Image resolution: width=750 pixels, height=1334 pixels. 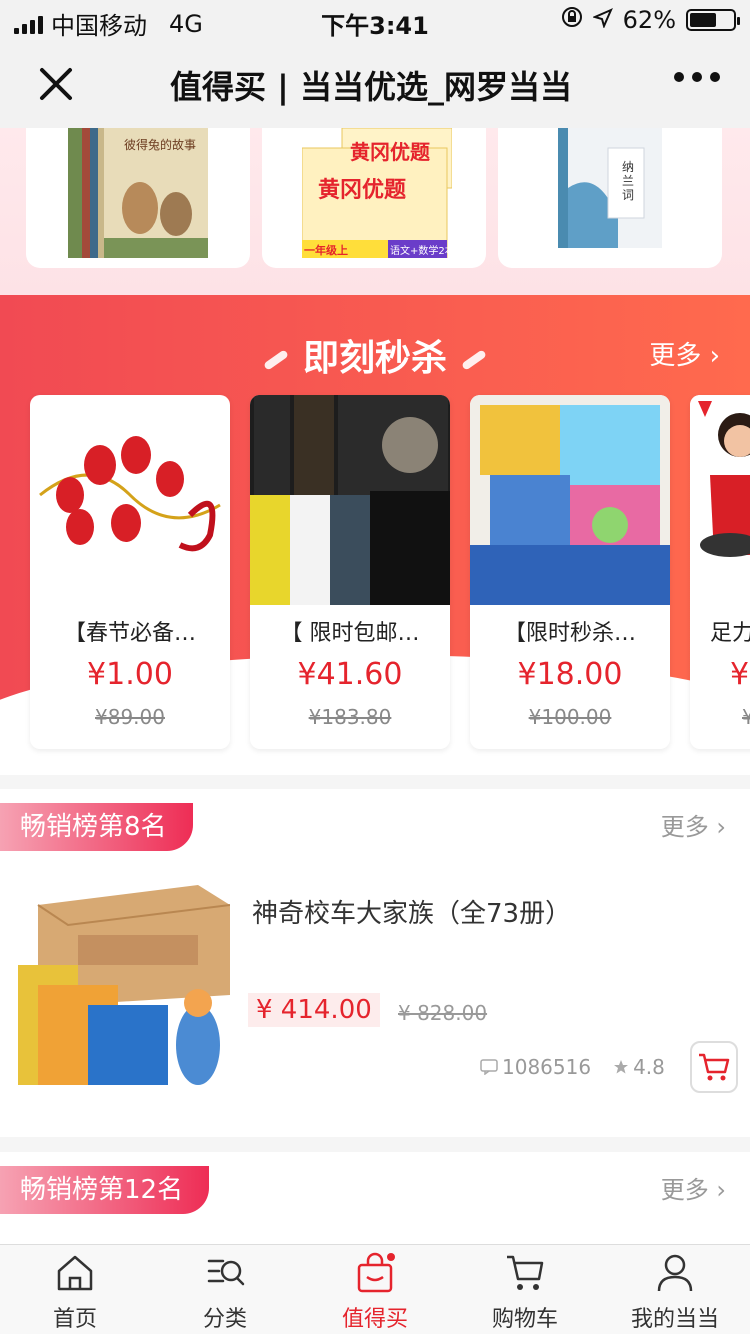 What do you see at coordinates (375, 20) in the screenshot?
I see `status-bar: 中国移动 4G 下午3:41 62%` at bounding box center [375, 20].